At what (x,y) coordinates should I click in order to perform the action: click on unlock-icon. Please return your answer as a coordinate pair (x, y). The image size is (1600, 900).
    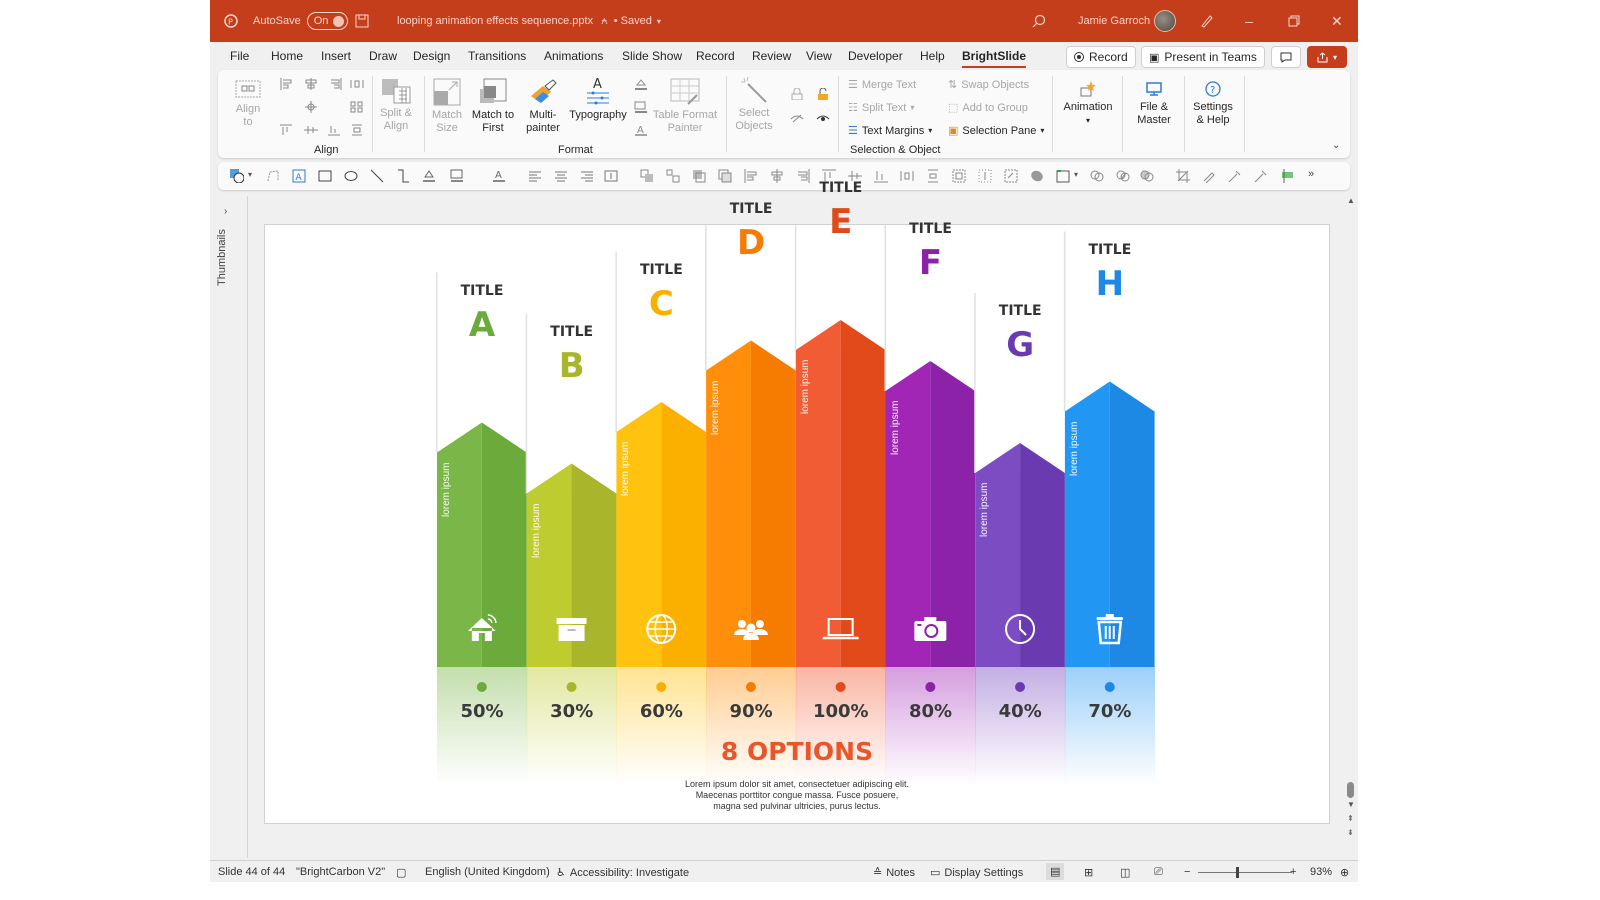
    Looking at the image, I should click on (823, 94).